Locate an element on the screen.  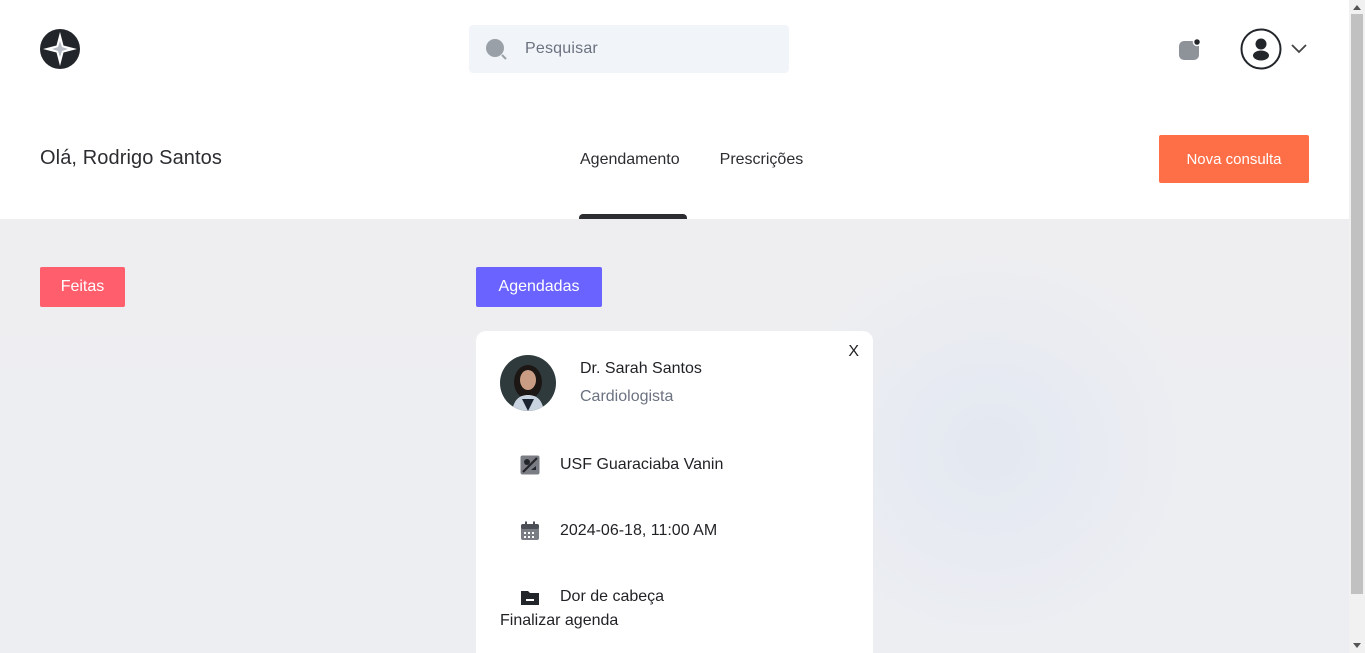
finish-appointment-link: Finalizar agenda is located at coordinates (559, 621).